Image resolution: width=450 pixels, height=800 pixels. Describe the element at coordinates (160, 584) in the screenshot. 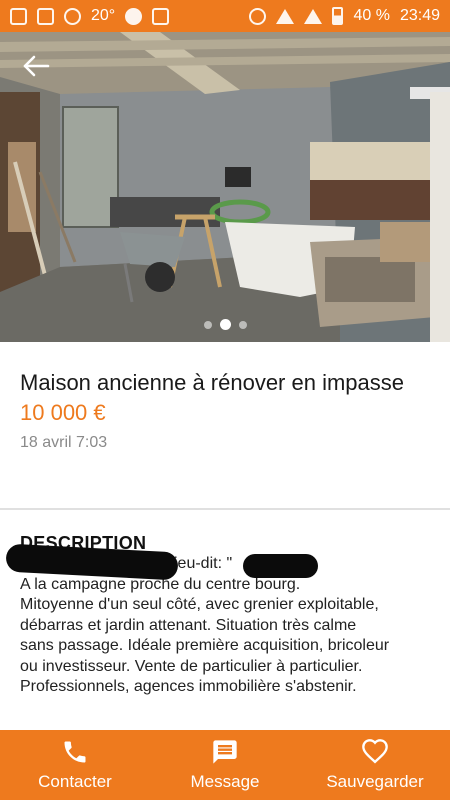

I see `description-line: A la campagne proche du centre bourg.` at that location.